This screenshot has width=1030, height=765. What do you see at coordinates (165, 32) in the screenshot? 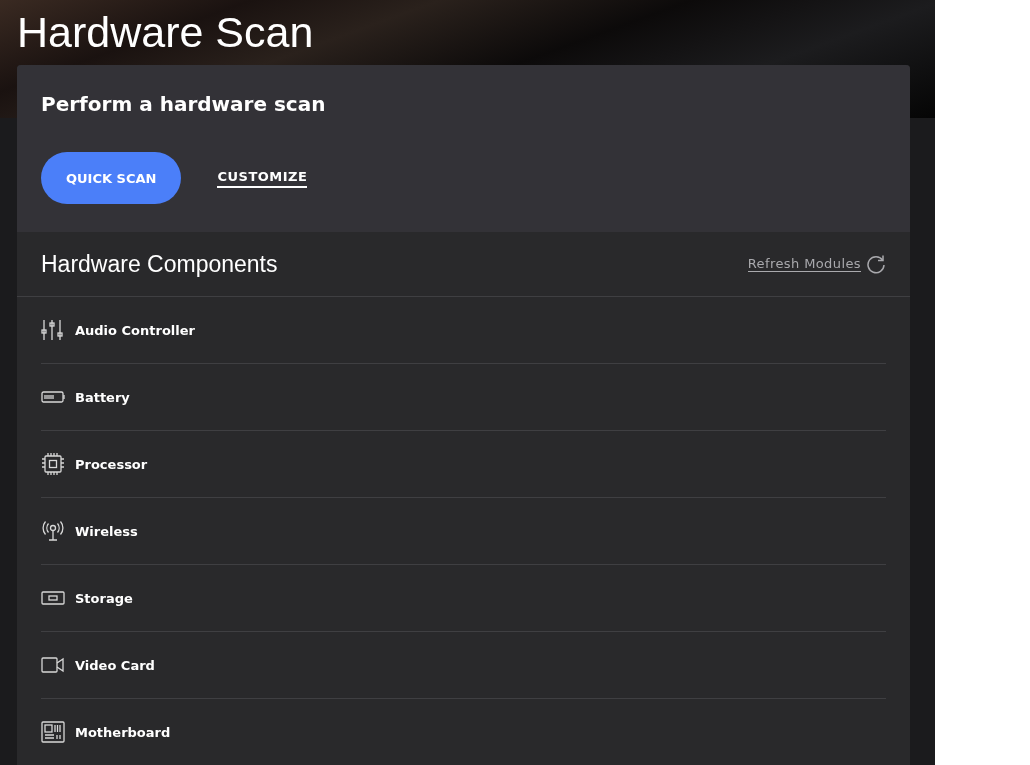
I see `page-title: Hardware Scan` at bounding box center [165, 32].